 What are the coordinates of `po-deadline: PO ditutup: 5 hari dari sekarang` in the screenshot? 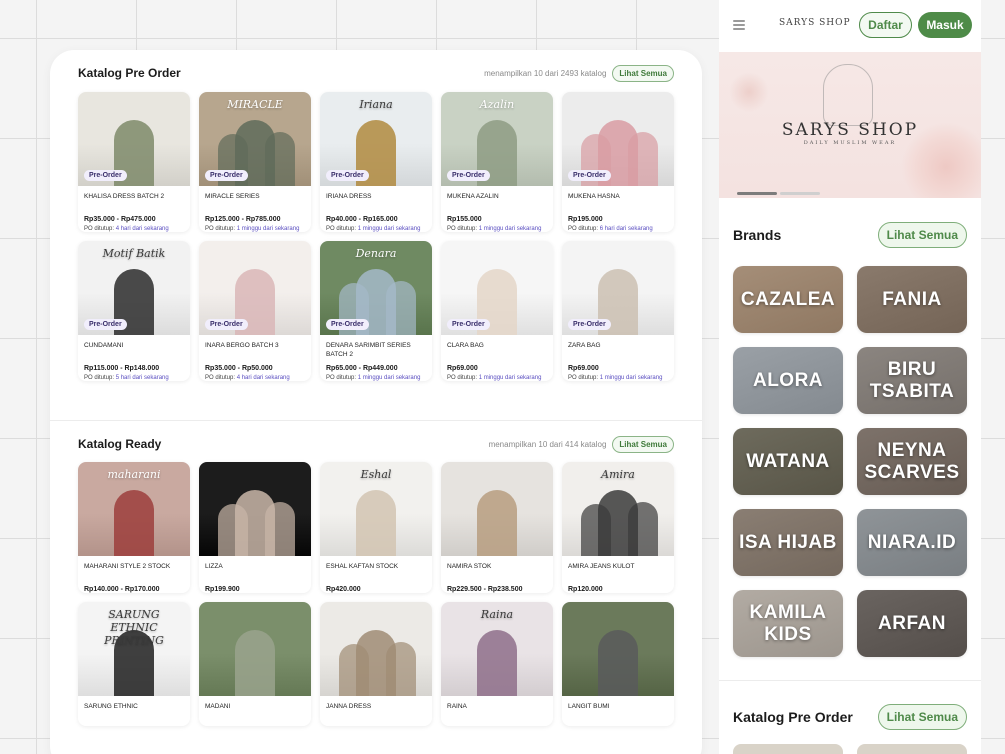 It's located at (134, 376).